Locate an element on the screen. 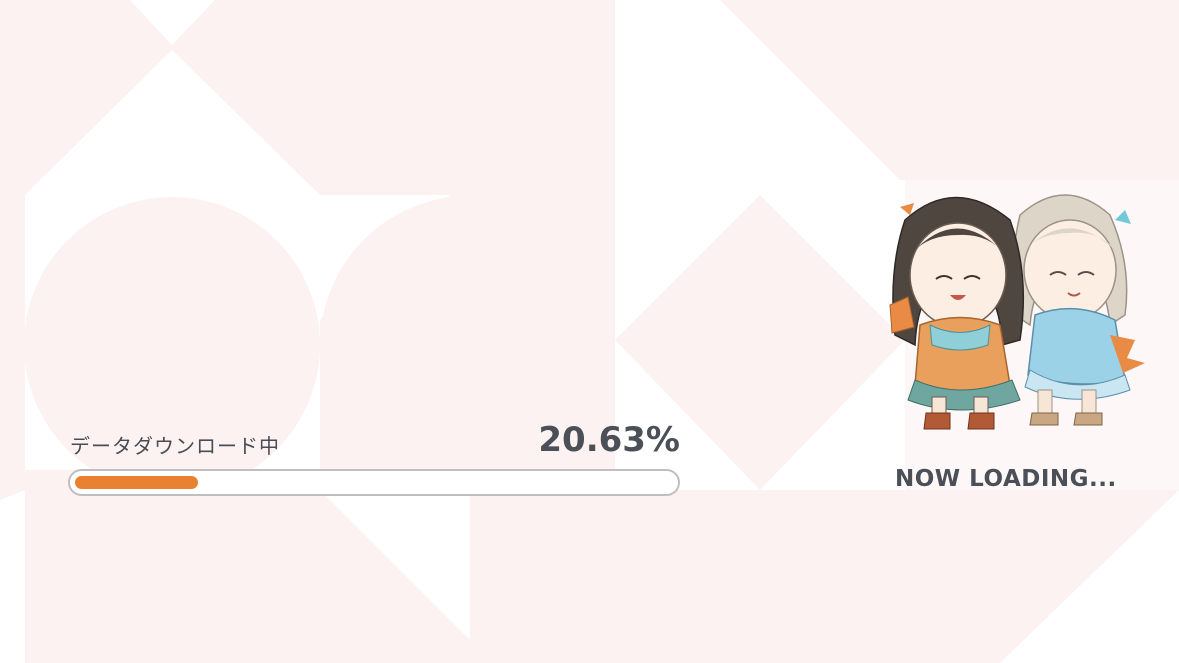 The height and width of the screenshot is (663, 1179). two-chibi-characters-icon is located at coordinates (1017, 312).